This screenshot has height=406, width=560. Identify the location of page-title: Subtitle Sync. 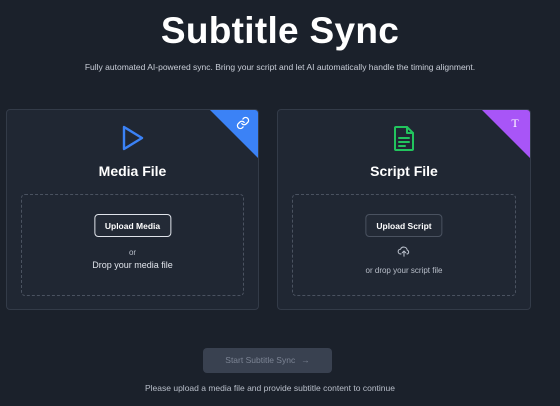
(280, 30).